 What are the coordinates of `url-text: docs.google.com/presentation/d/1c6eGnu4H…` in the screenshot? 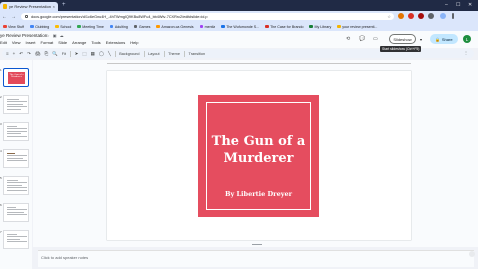 It's located at (119, 16).